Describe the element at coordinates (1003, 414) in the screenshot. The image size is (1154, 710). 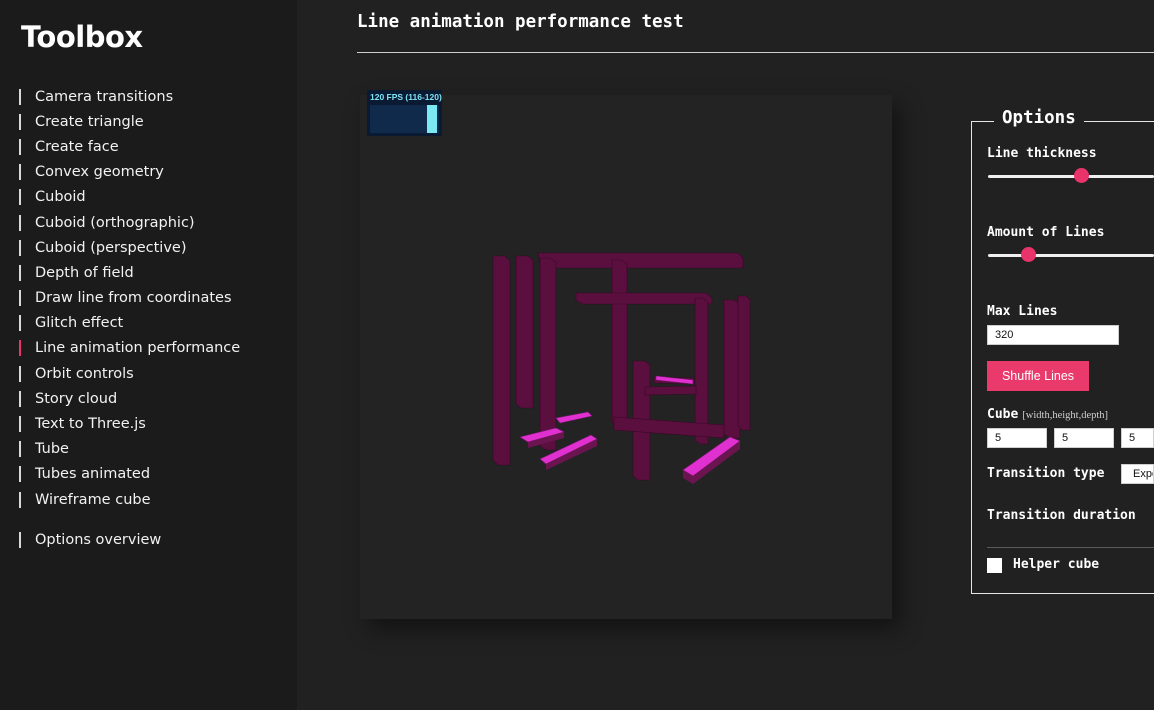
I see `cube-label-text: Cube` at that location.